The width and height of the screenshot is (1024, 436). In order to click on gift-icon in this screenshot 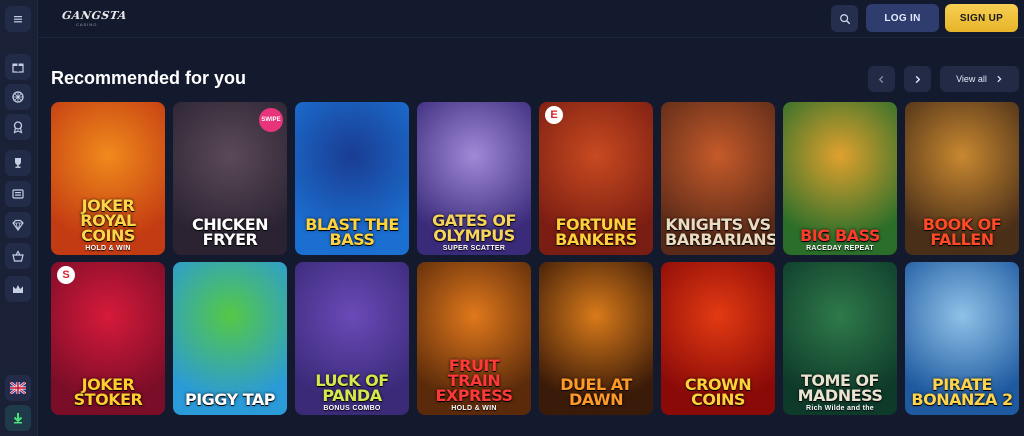, I will do `click(18, 67)`.